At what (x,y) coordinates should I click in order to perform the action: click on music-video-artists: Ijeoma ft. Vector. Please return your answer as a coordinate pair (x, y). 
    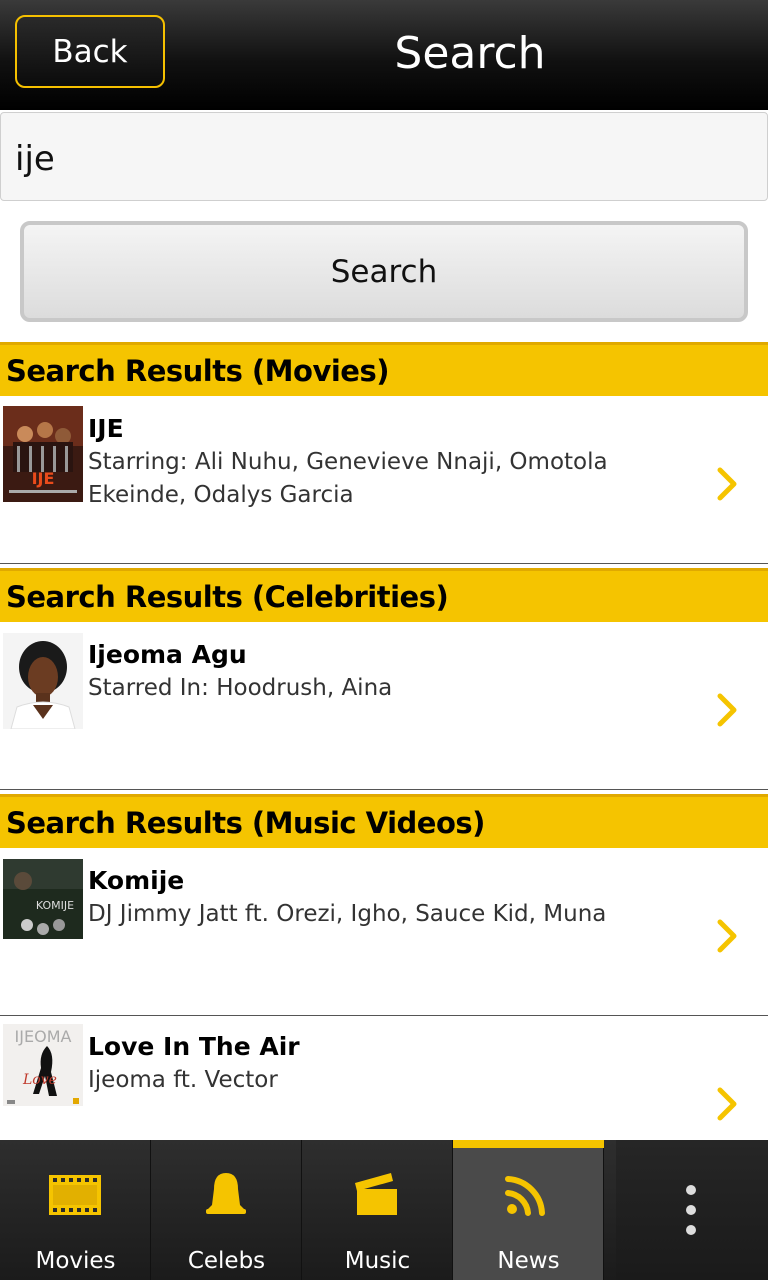
    Looking at the image, I should click on (183, 1080).